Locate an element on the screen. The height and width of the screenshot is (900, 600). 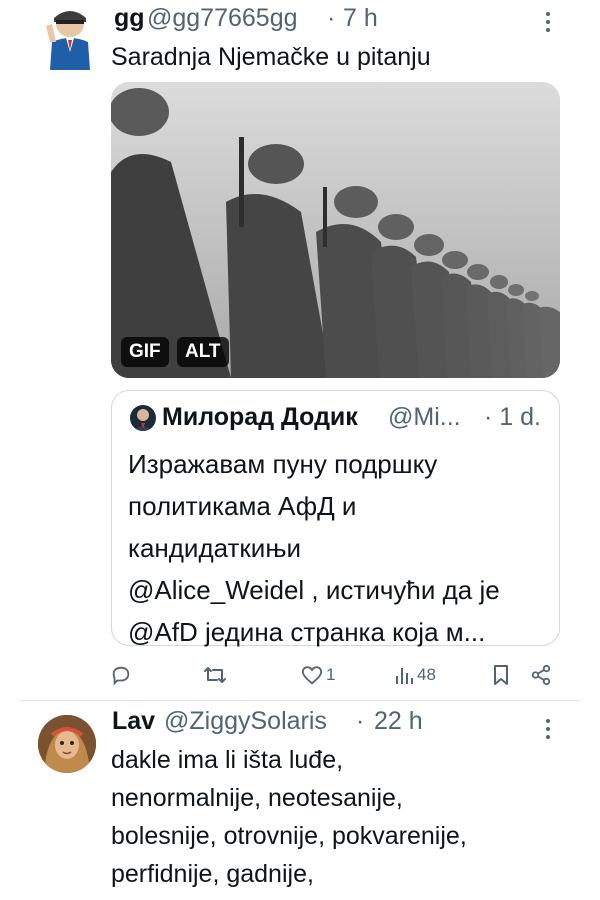
quote-author-name: Милорад Додик is located at coordinates (260, 417).